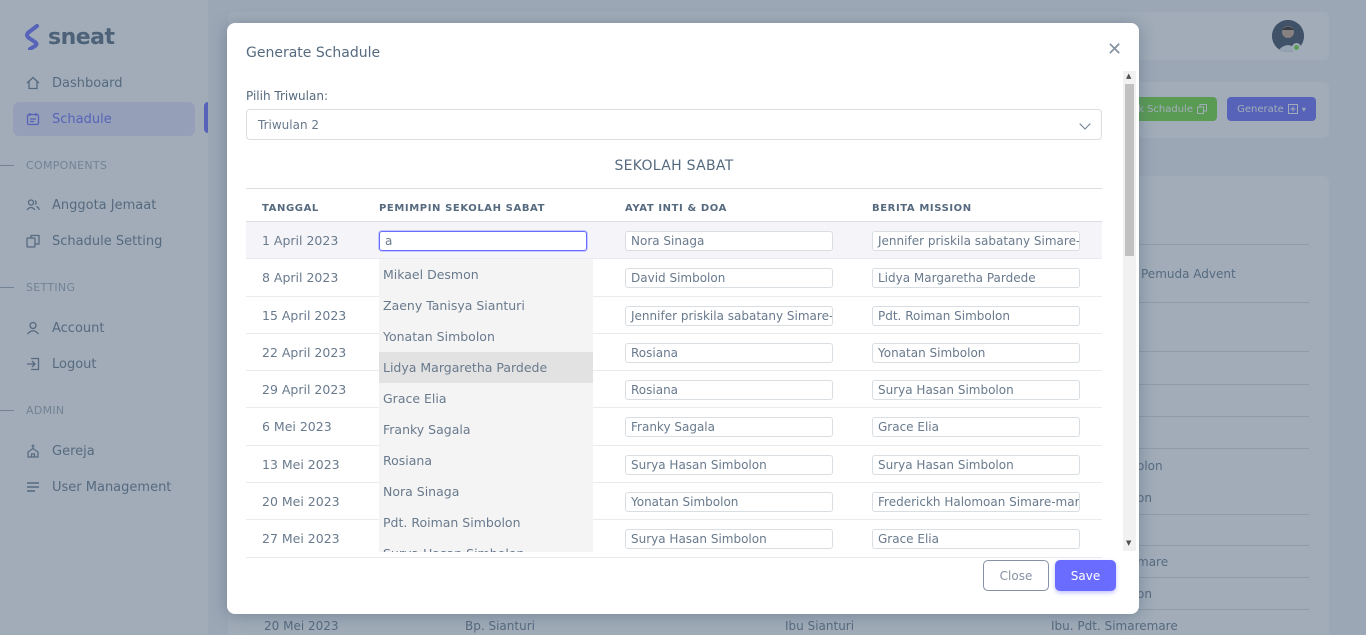 The image size is (1366, 635). I want to click on triwulan-select: Triwulan 2, so click(674, 124).